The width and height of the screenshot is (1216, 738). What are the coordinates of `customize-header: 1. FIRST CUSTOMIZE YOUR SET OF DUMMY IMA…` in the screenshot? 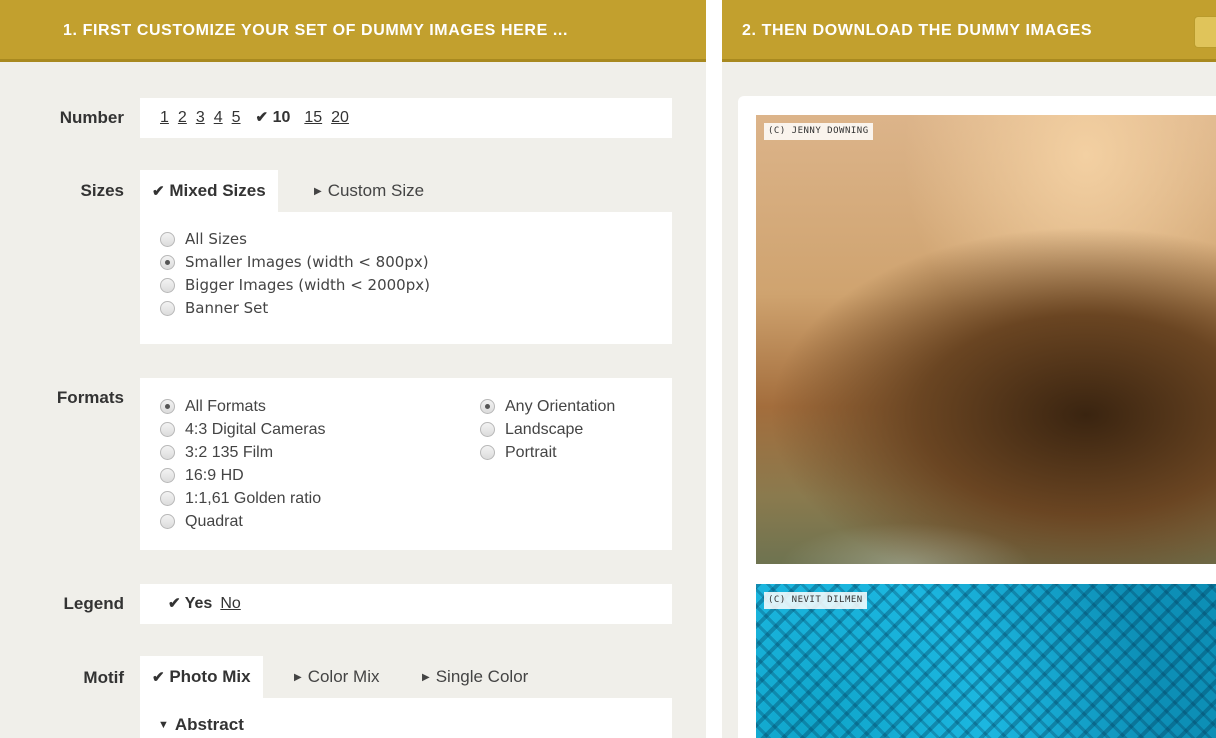 It's located at (353, 31).